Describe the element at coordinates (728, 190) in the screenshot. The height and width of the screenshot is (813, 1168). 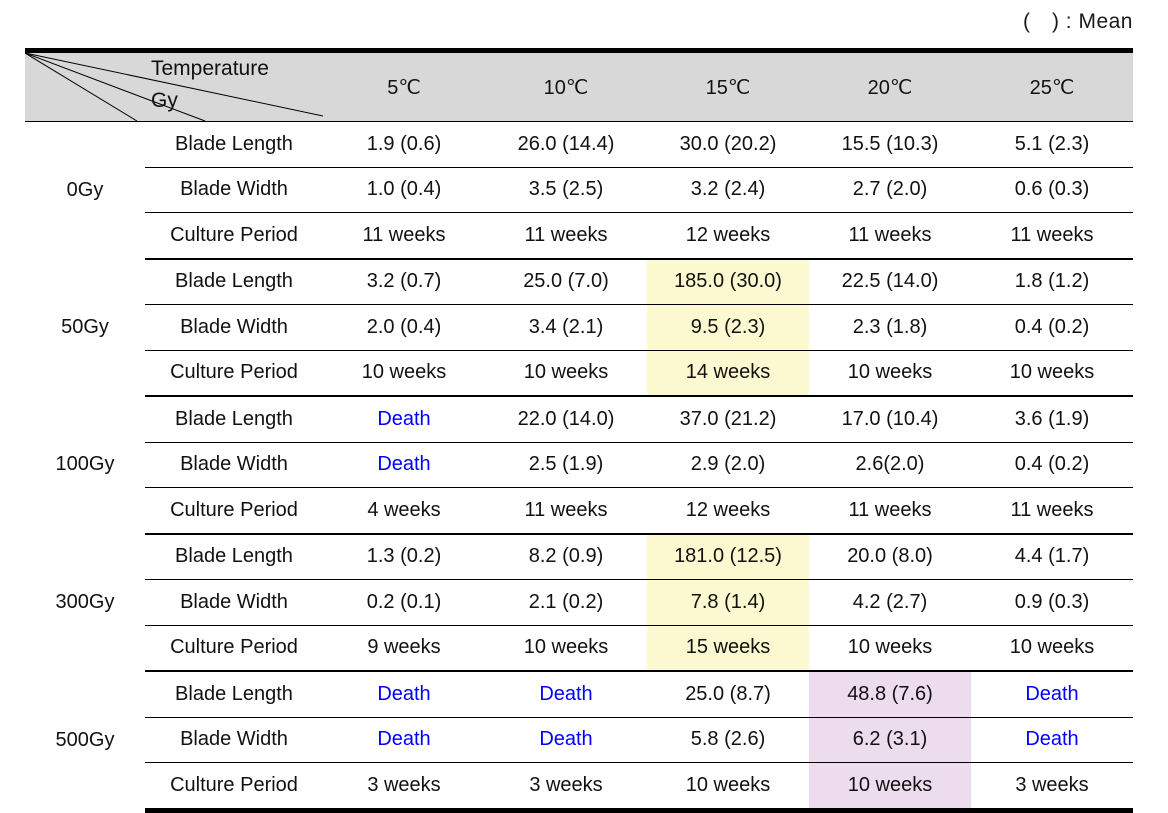
I see `cell-value: 3.2 (2.4)` at that location.